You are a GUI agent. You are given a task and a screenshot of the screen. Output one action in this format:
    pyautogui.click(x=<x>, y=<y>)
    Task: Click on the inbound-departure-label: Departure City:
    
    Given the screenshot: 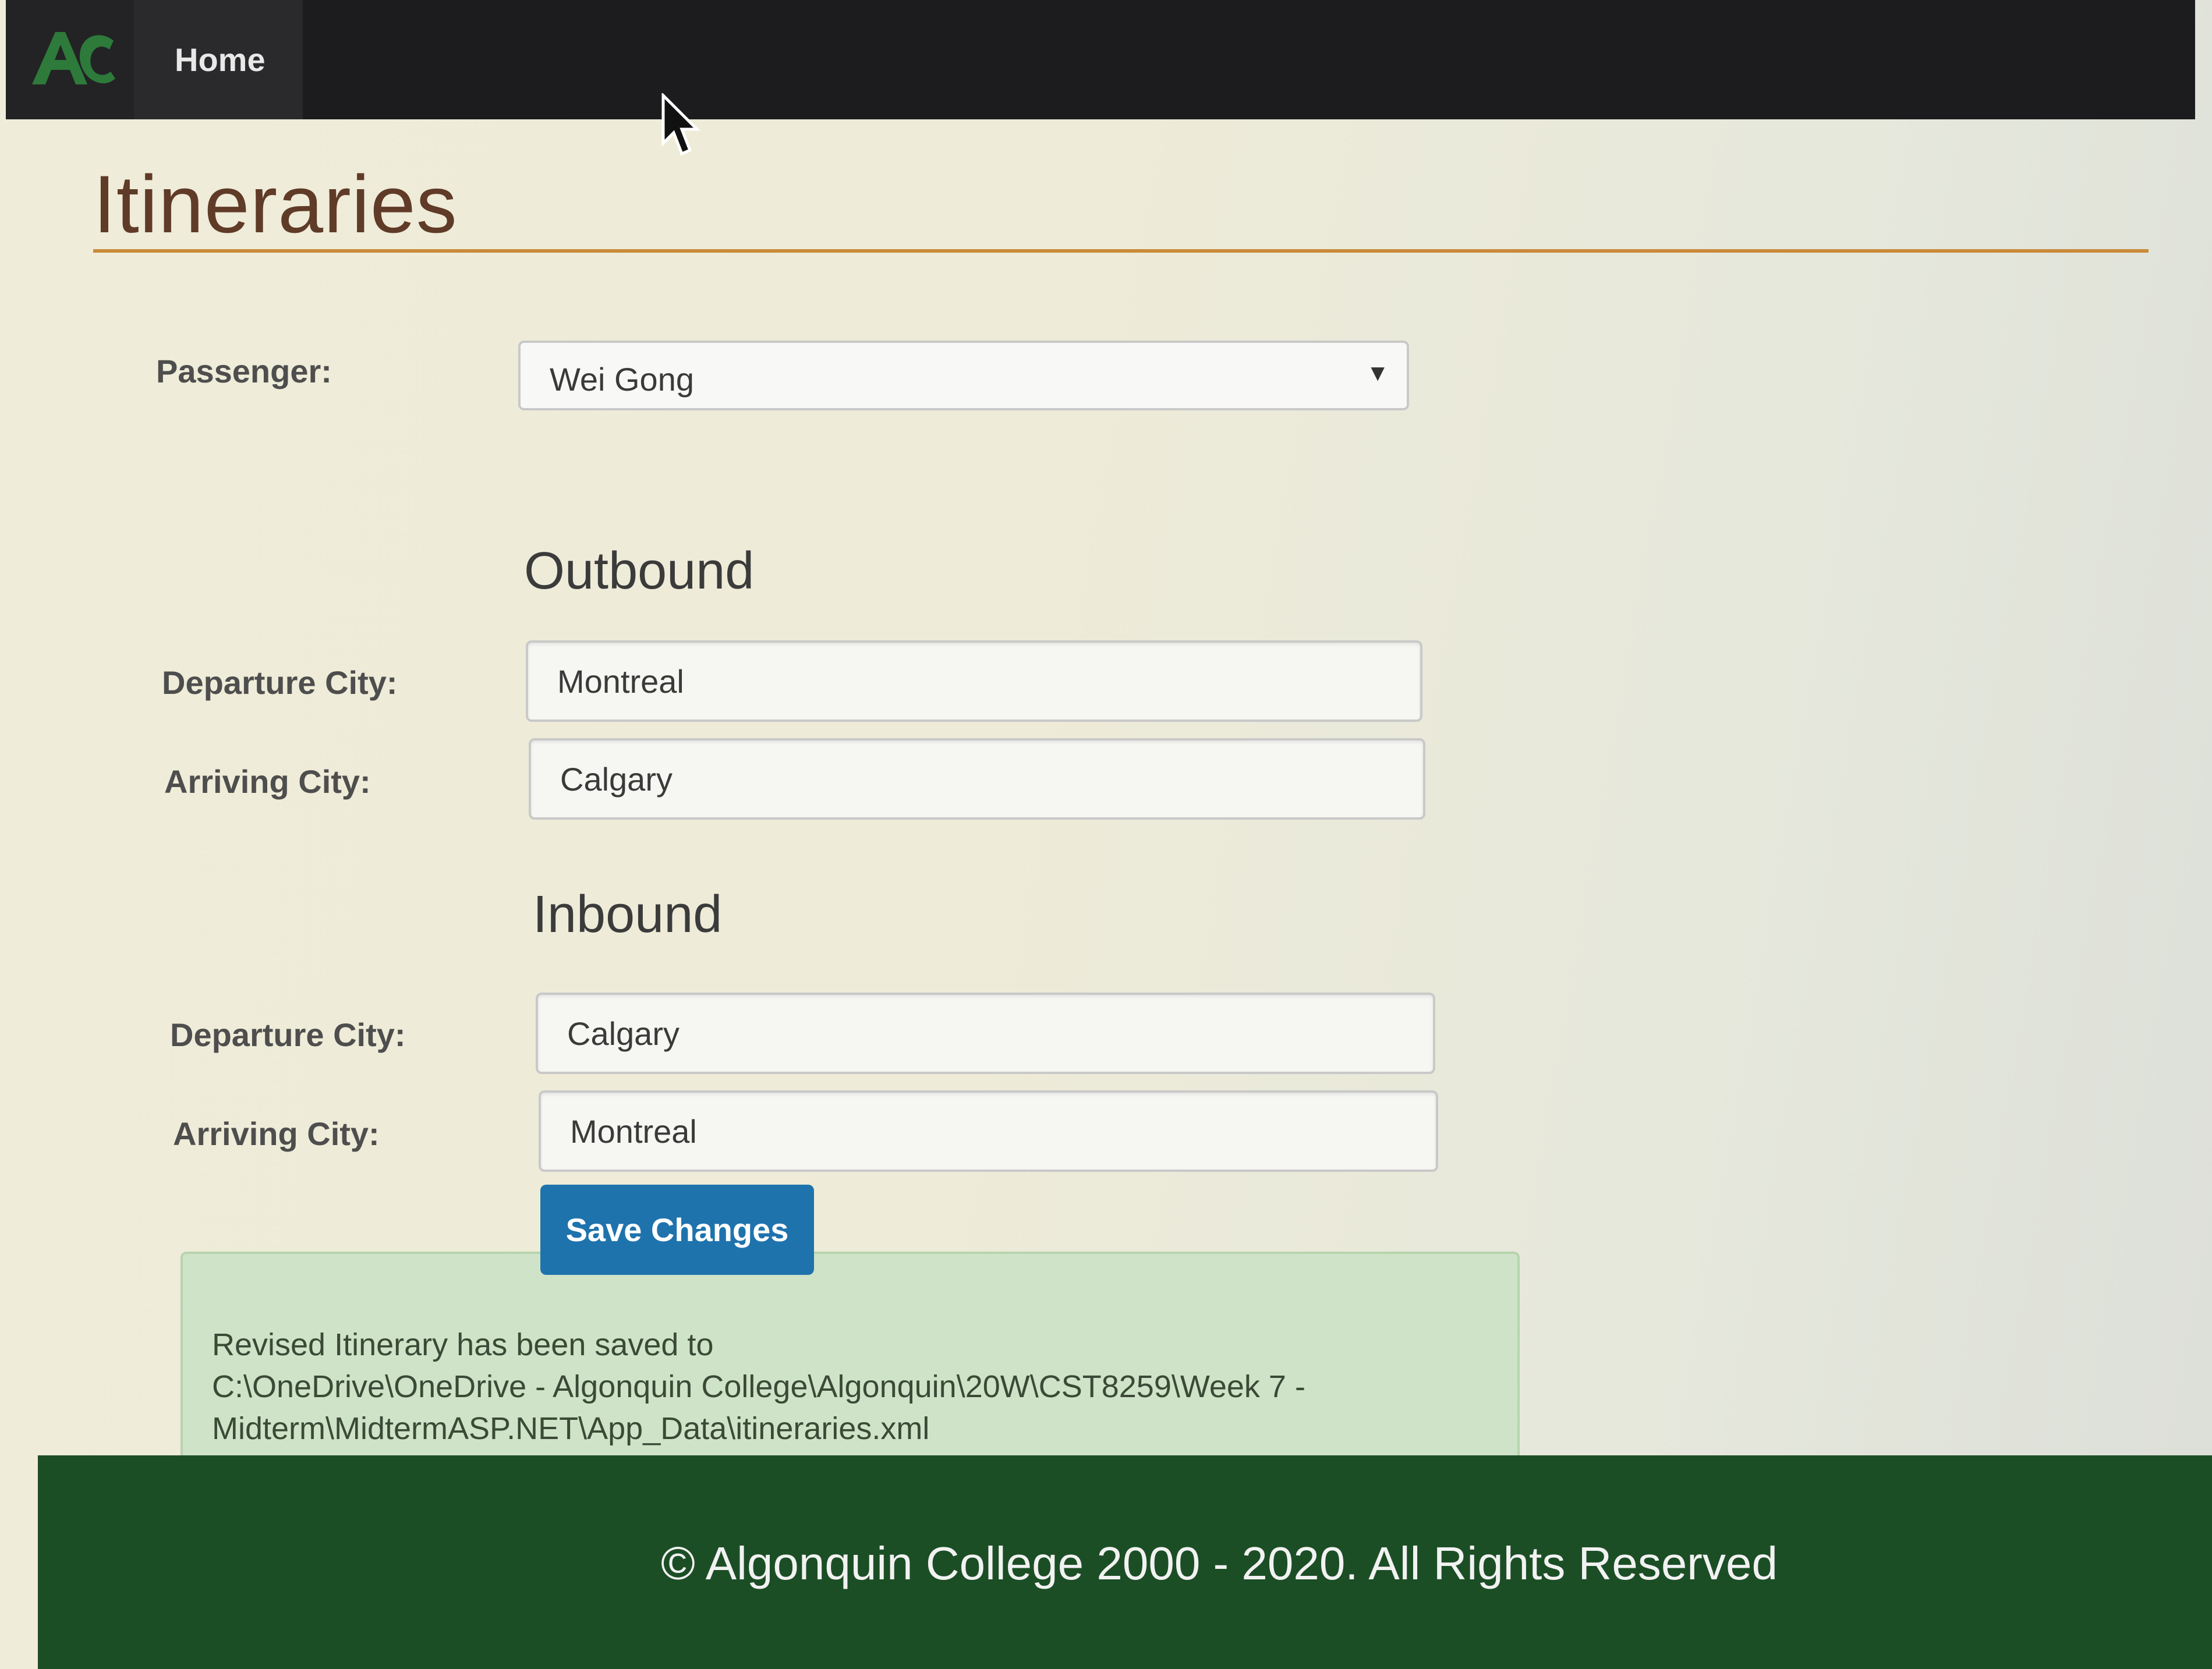 What is the action you would take?
    pyautogui.click(x=288, y=1034)
    